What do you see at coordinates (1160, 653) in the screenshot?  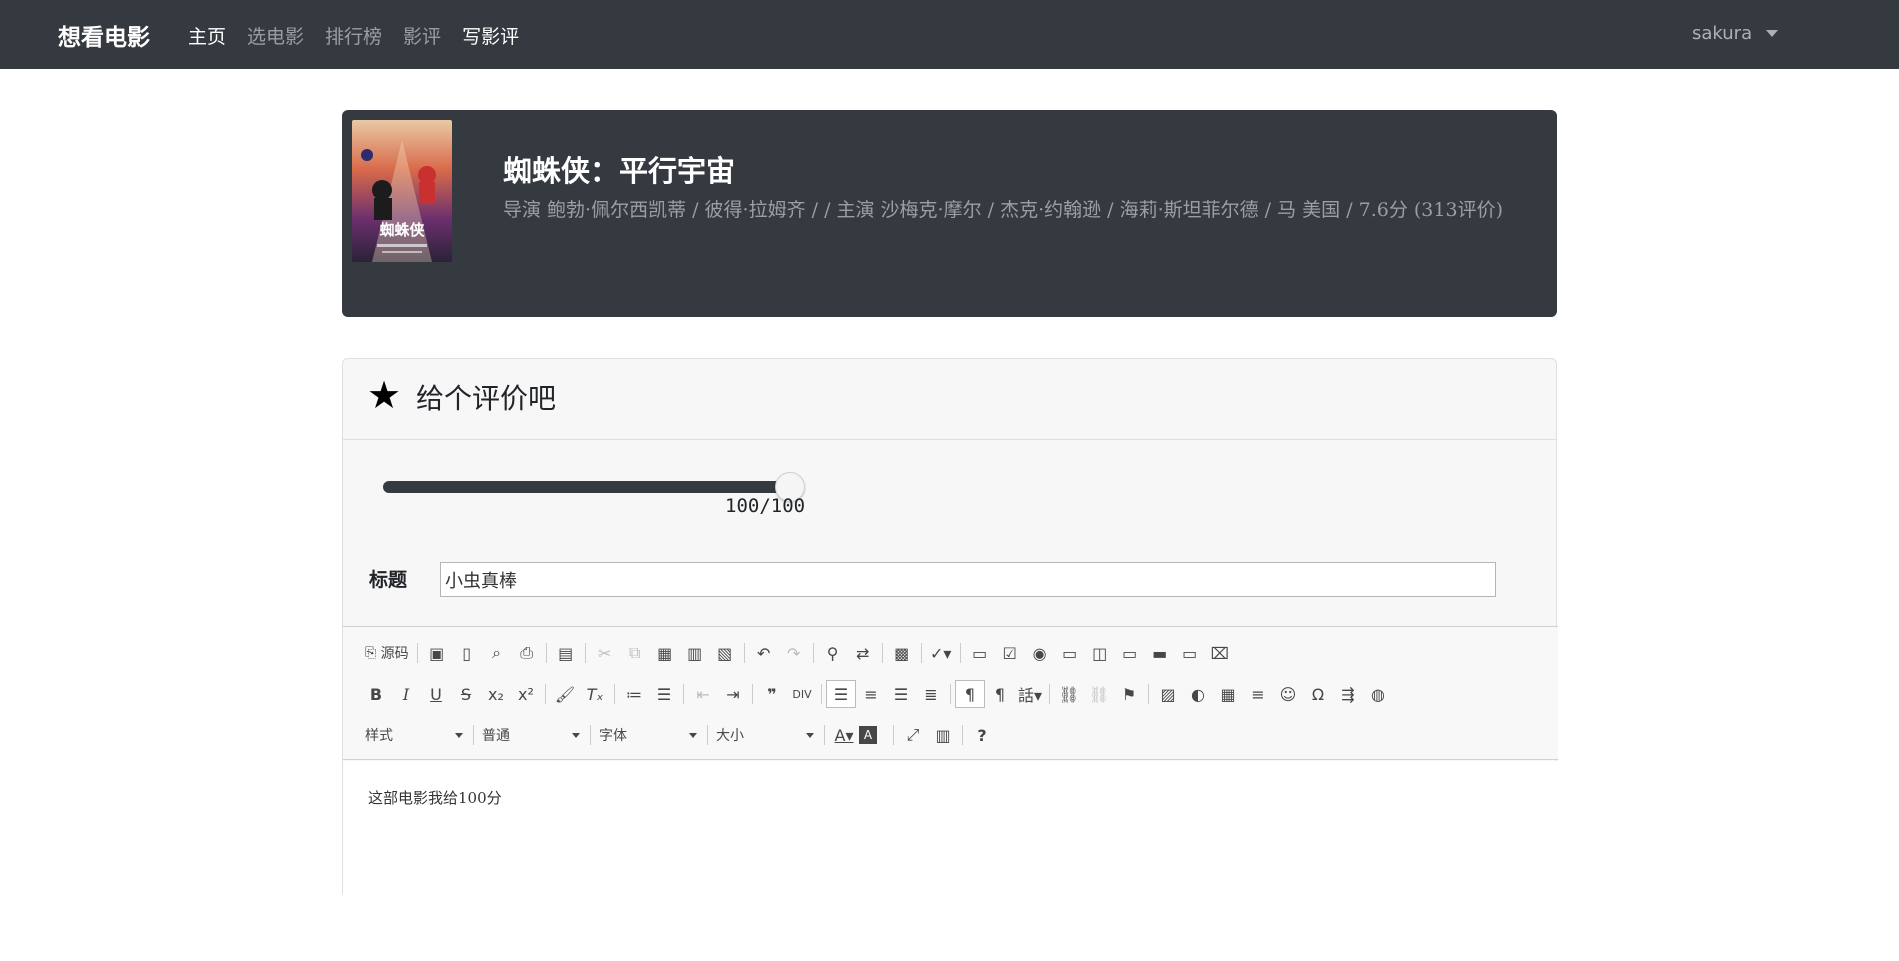 I see `button-icon: ▬` at bounding box center [1160, 653].